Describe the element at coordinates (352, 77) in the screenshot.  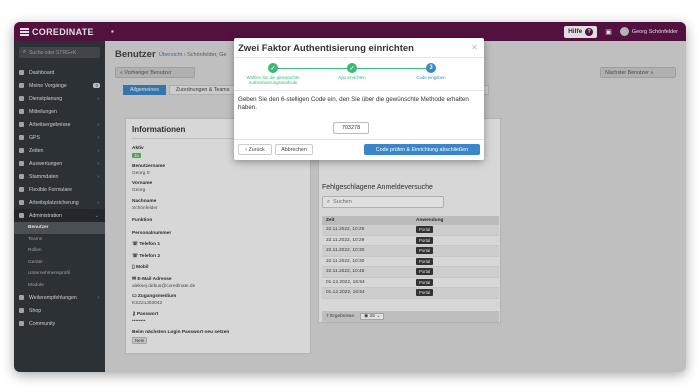
I see `step-label-app: App einrichten` at that location.